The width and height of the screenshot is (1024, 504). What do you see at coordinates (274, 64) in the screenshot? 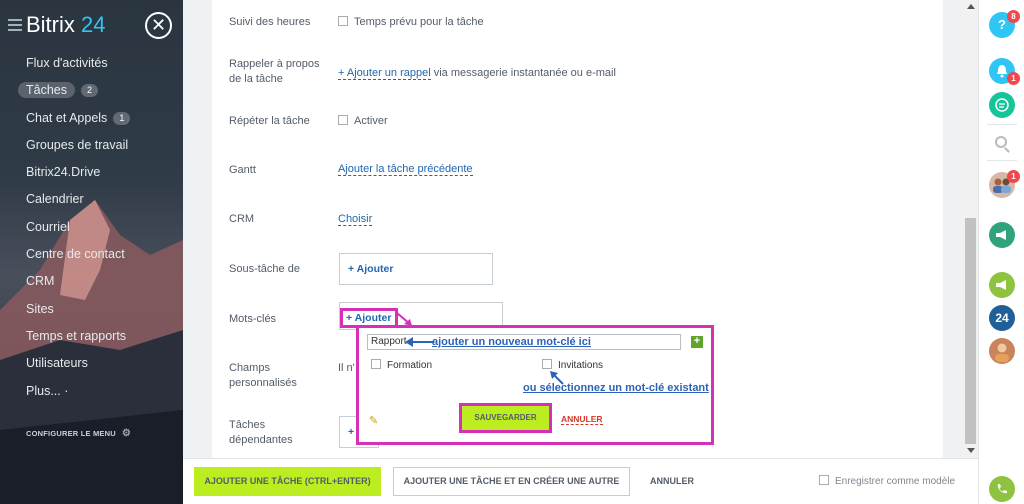
I see `reminder-label-line1: Rappeler à propos` at bounding box center [274, 64].